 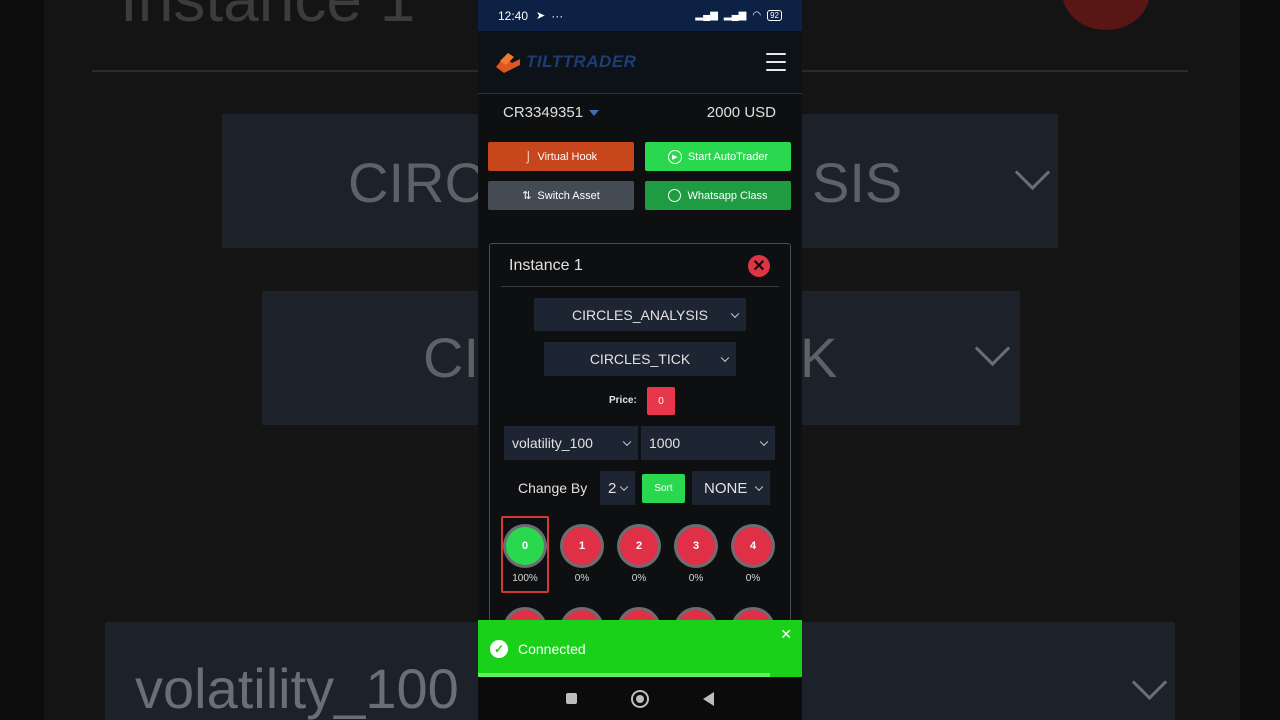 I want to click on battery-icon: 92, so click(x=774, y=15).